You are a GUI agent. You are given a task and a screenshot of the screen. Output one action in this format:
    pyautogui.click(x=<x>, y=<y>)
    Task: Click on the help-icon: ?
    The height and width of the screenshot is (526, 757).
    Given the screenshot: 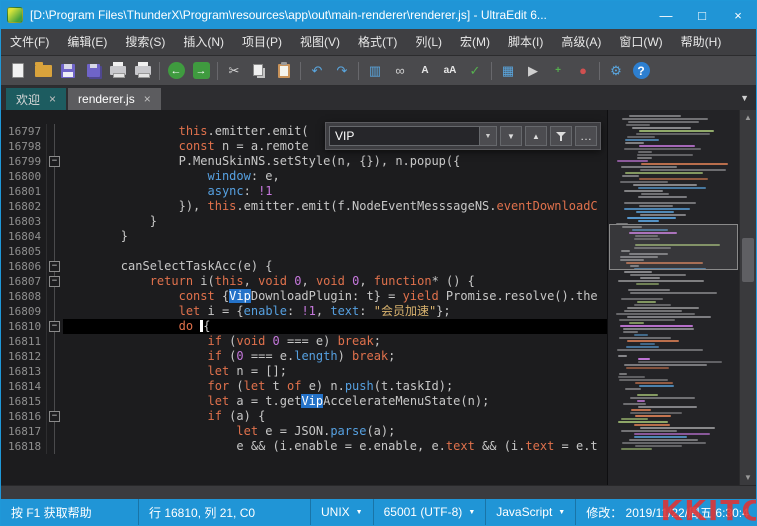 What is the action you would take?
    pyautogui.click(x=641, y=71)
    